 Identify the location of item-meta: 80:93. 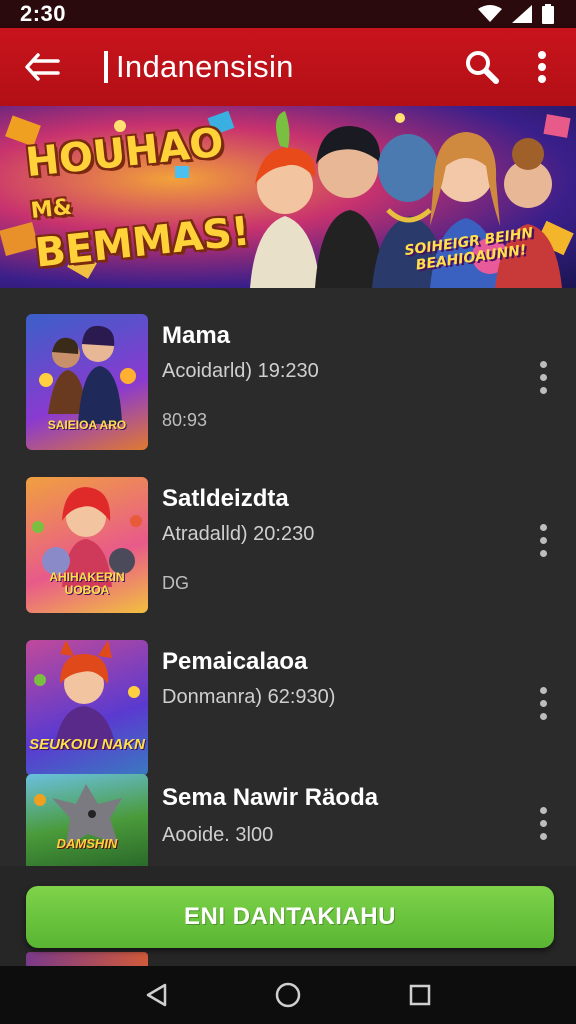
(185, 420).